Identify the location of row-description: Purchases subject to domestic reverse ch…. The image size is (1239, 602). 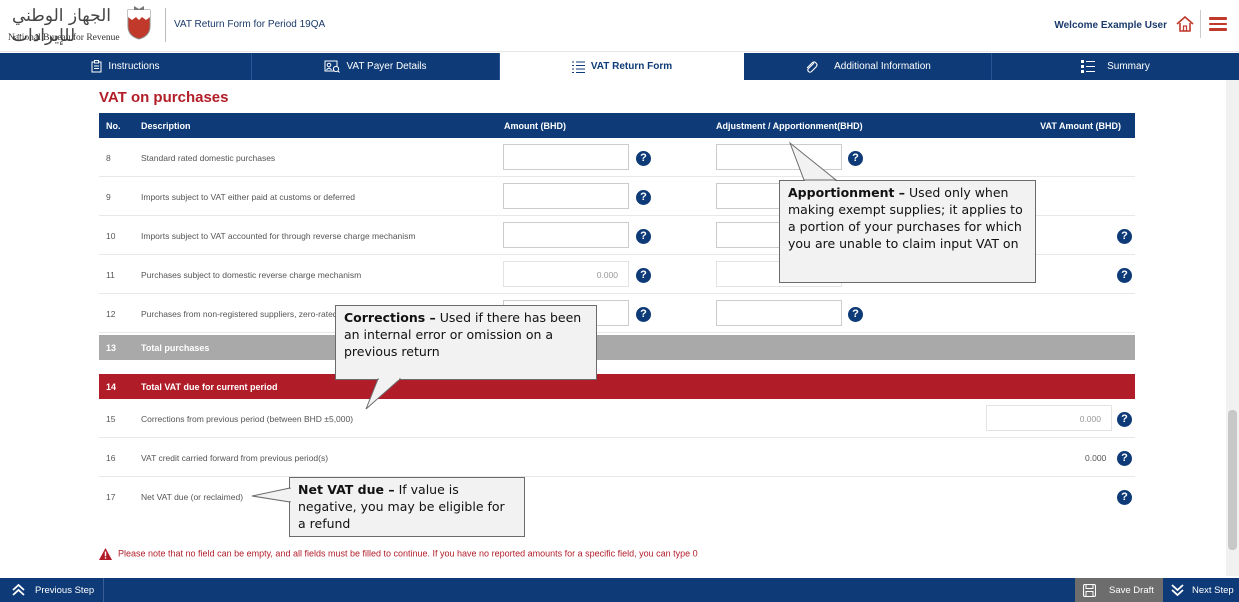
(251, 275).